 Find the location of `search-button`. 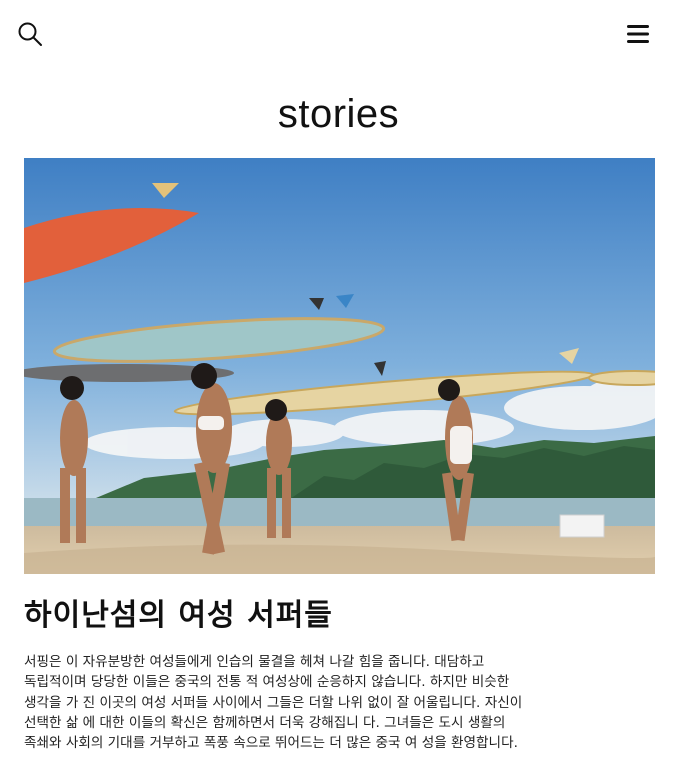

search-button is located at coordinates (30, 34).